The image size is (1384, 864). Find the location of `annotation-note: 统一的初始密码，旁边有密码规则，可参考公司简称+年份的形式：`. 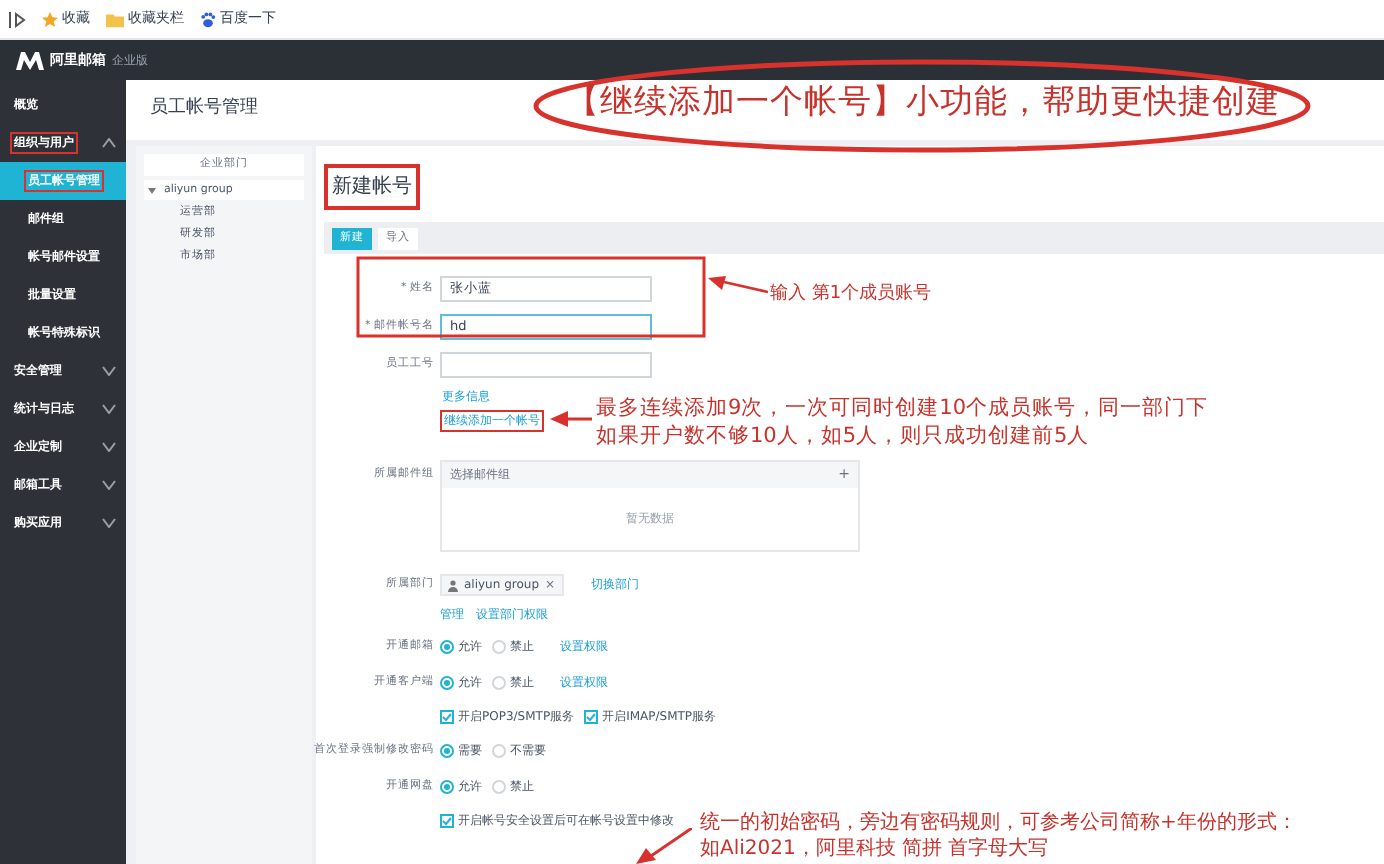

annotation-note: 统一的初始密码，旁边有密码规则，可参考公司简称+年份的形式： is located at coordinates (998, 823).